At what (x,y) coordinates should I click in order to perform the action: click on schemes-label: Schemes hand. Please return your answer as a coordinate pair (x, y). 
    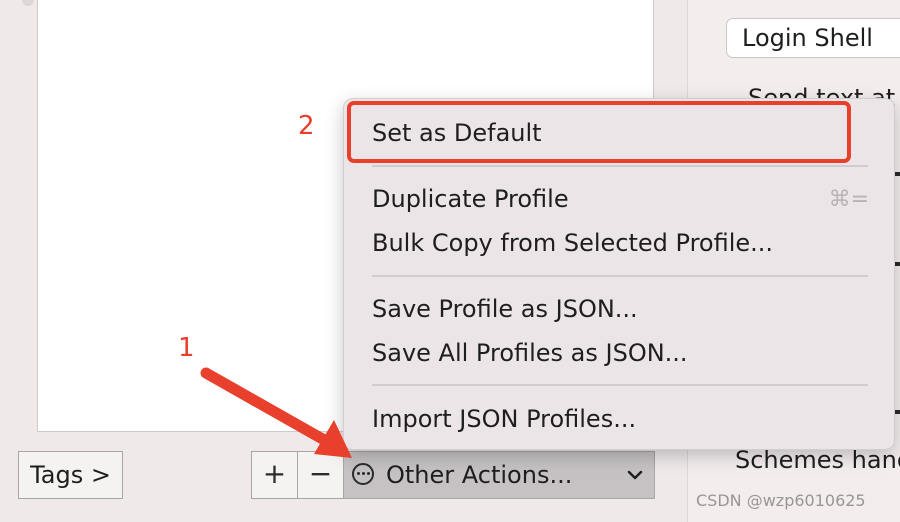
    Looking at the image, I should click on (817, 460).